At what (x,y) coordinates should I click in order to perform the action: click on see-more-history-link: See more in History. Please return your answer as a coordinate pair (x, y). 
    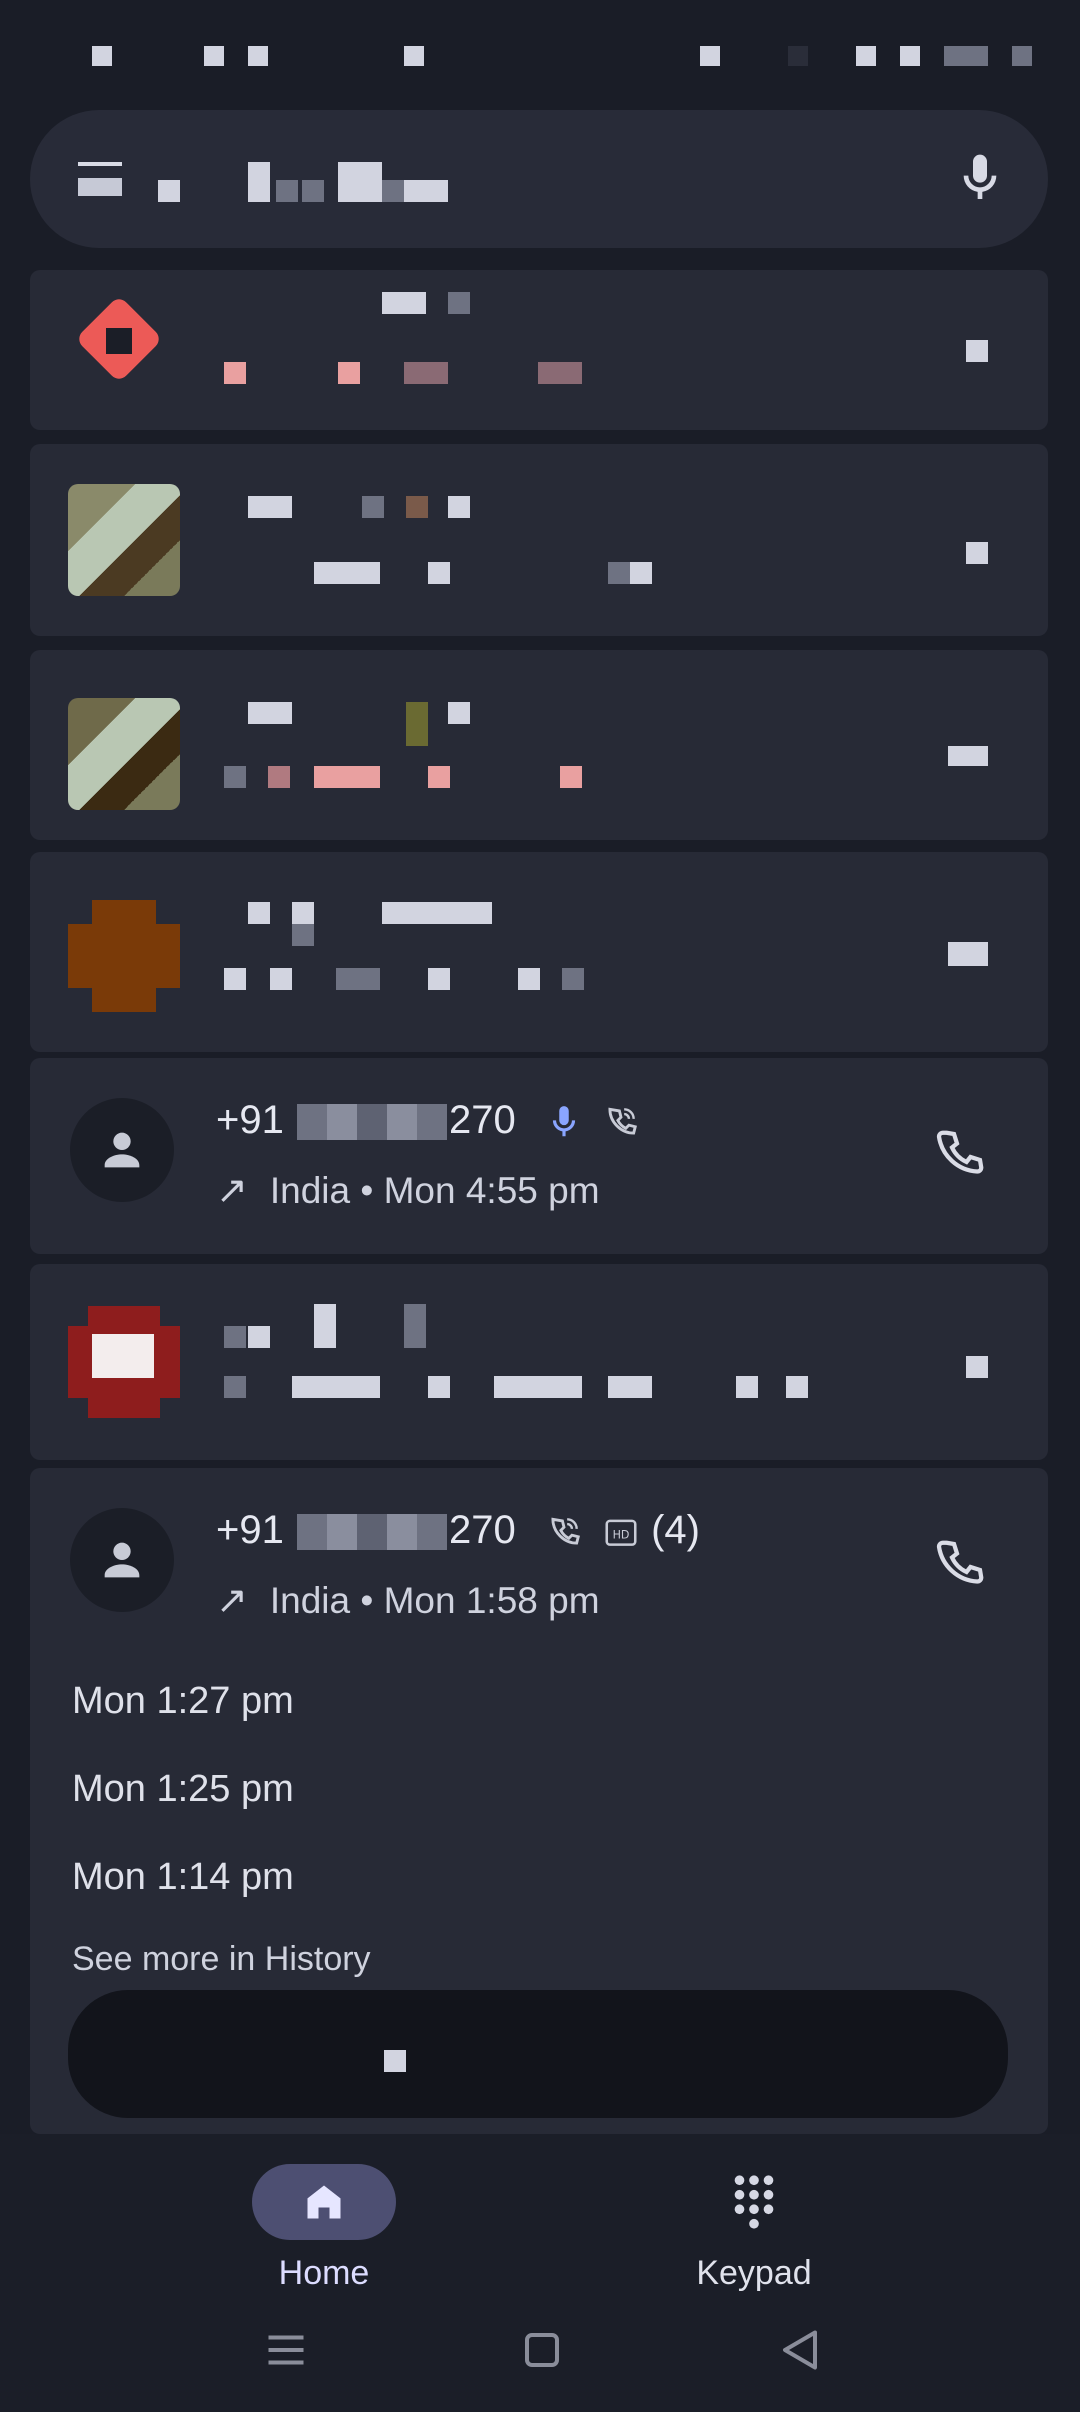
    Looking at the image, I should click on (221, 1959).